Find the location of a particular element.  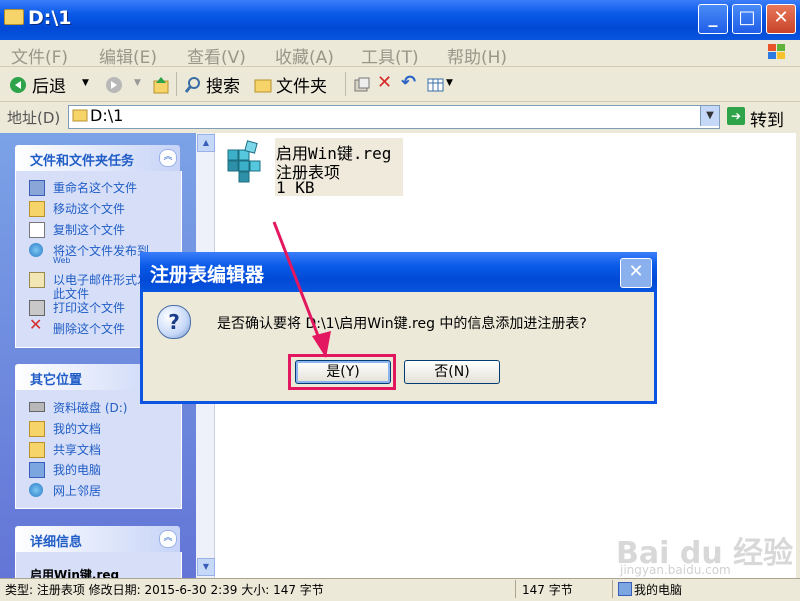

back-arrow-icon is located at coordinates (18, 85).